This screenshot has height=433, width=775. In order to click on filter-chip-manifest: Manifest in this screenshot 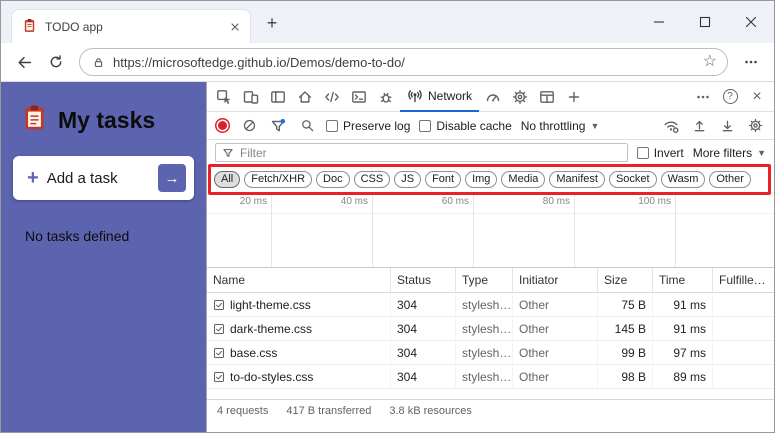, I will do `click(577, 179)`.